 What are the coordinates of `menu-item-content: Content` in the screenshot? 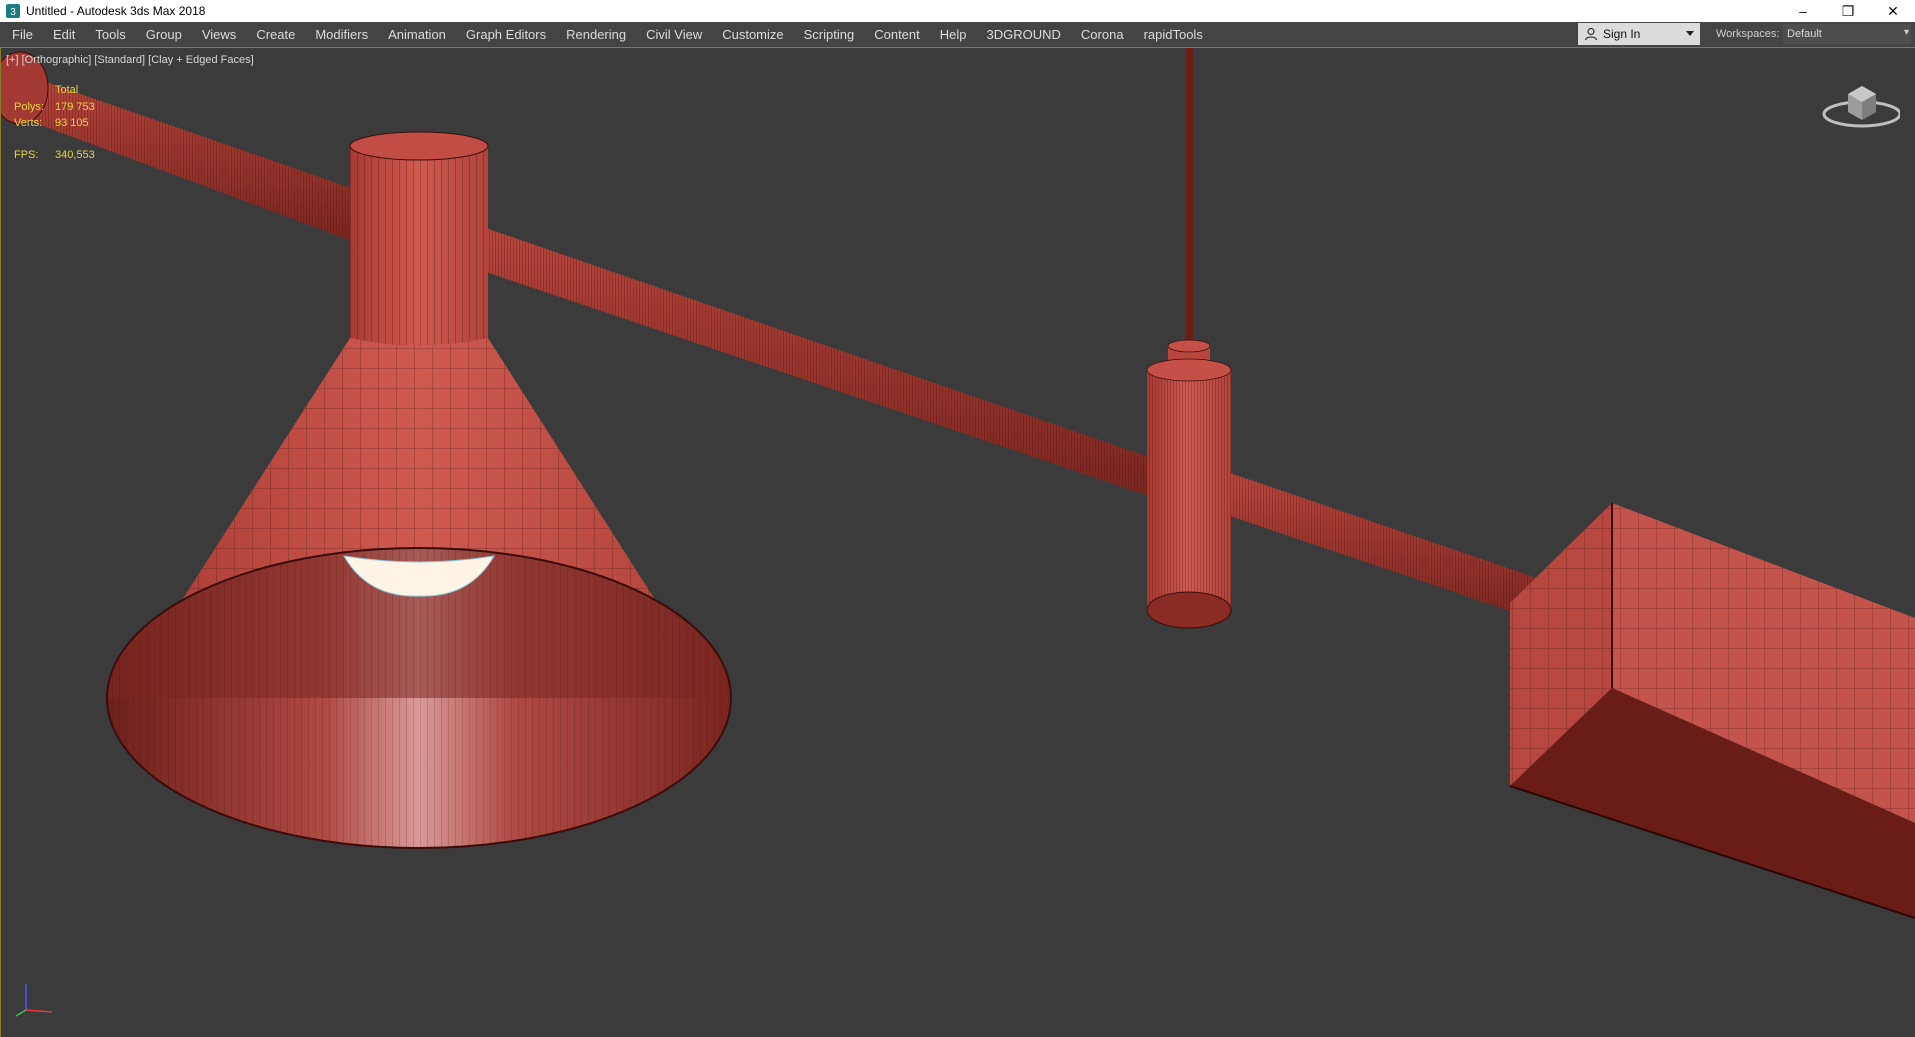 It's located at (897, 34).